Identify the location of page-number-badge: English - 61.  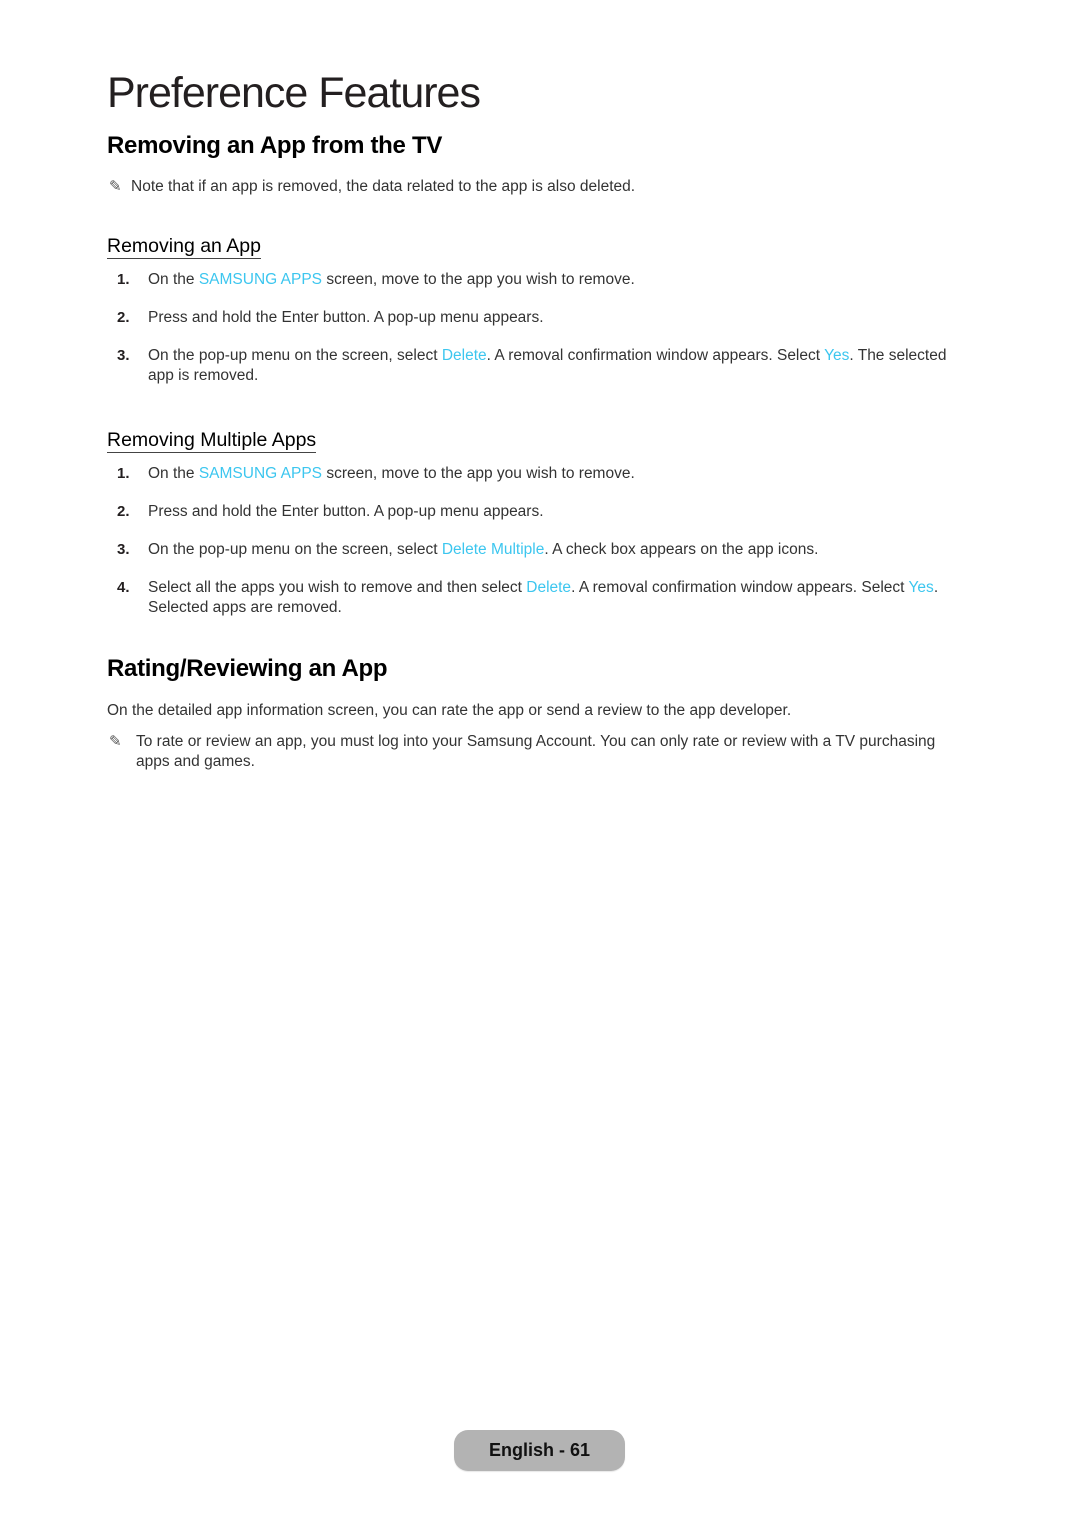
(539, 1450).